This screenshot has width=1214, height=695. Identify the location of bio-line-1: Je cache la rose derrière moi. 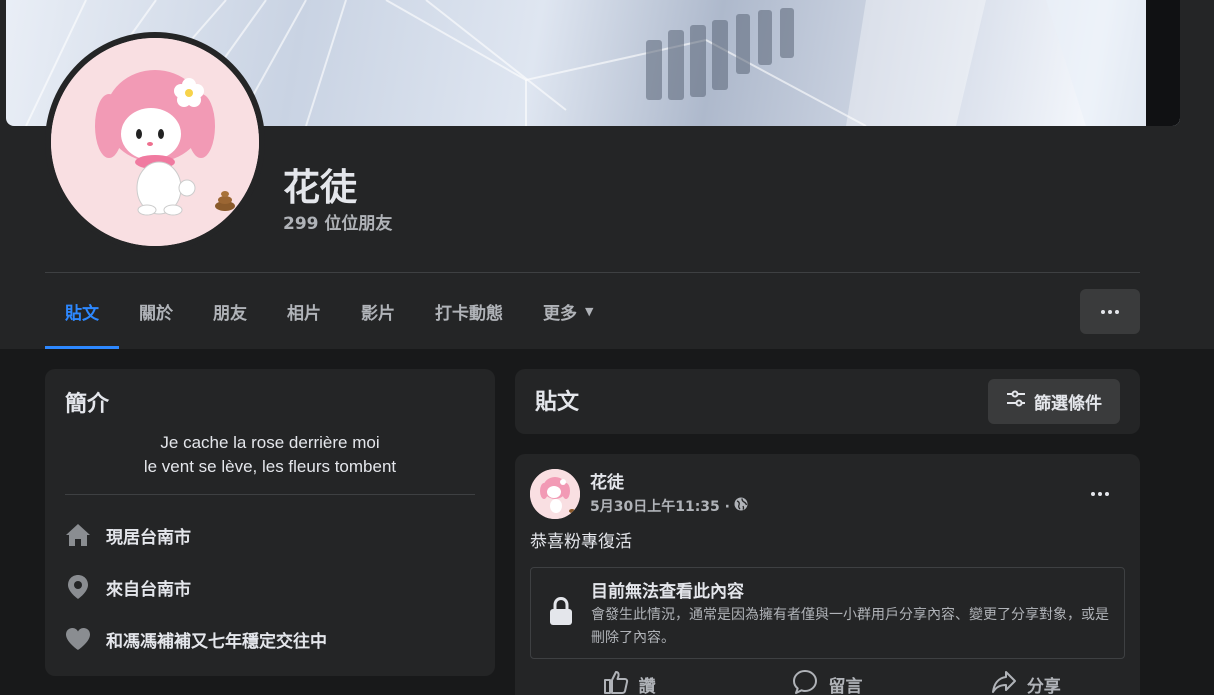
(270, 442).